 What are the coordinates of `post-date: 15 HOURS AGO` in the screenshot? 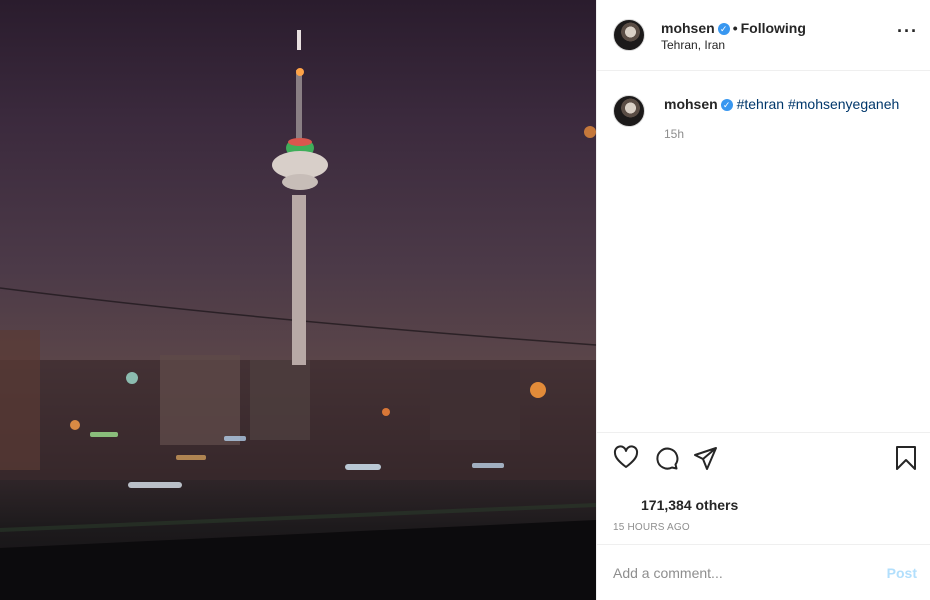 It's located at (651, 527).